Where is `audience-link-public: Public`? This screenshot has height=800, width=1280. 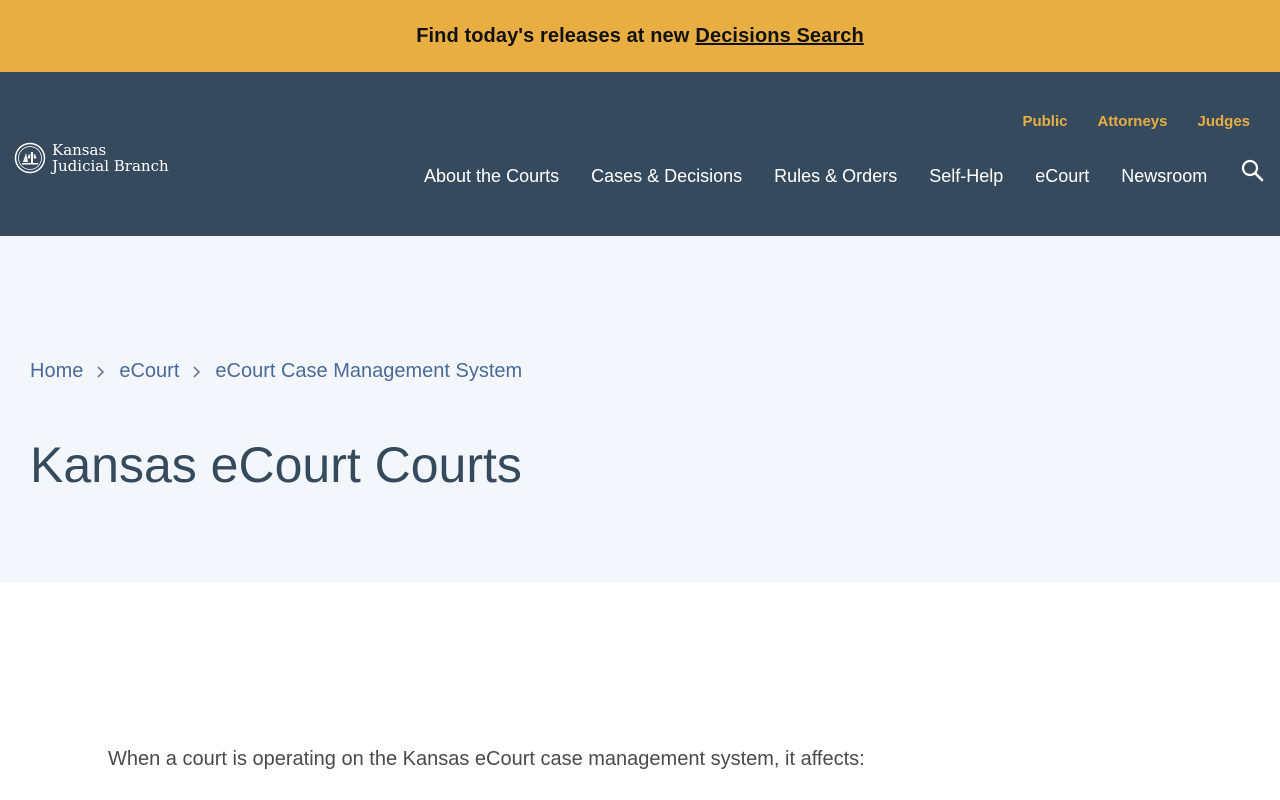 audience-link-public: Public is located at coordinates (1044, 121).